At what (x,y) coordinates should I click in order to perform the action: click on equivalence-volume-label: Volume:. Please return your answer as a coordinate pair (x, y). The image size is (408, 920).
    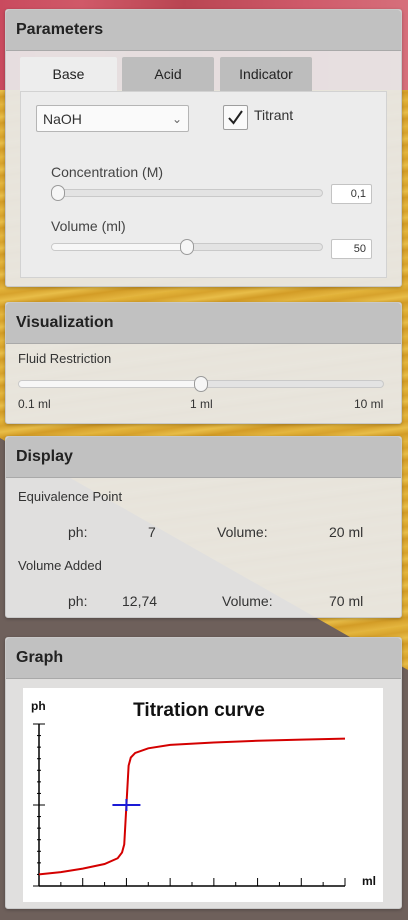
    Looking at the image, I should click on (242, 532).